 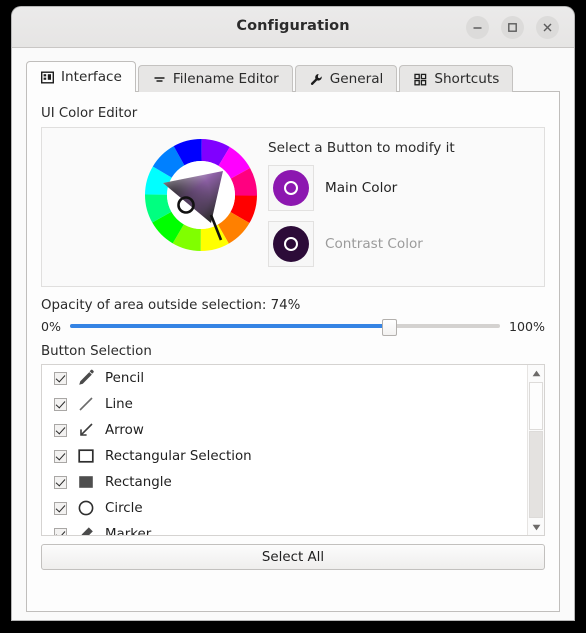 What do you see at coordinates (47, 77) in the screenshot?
I see `interface-icon` at bounding box center [47, 77].